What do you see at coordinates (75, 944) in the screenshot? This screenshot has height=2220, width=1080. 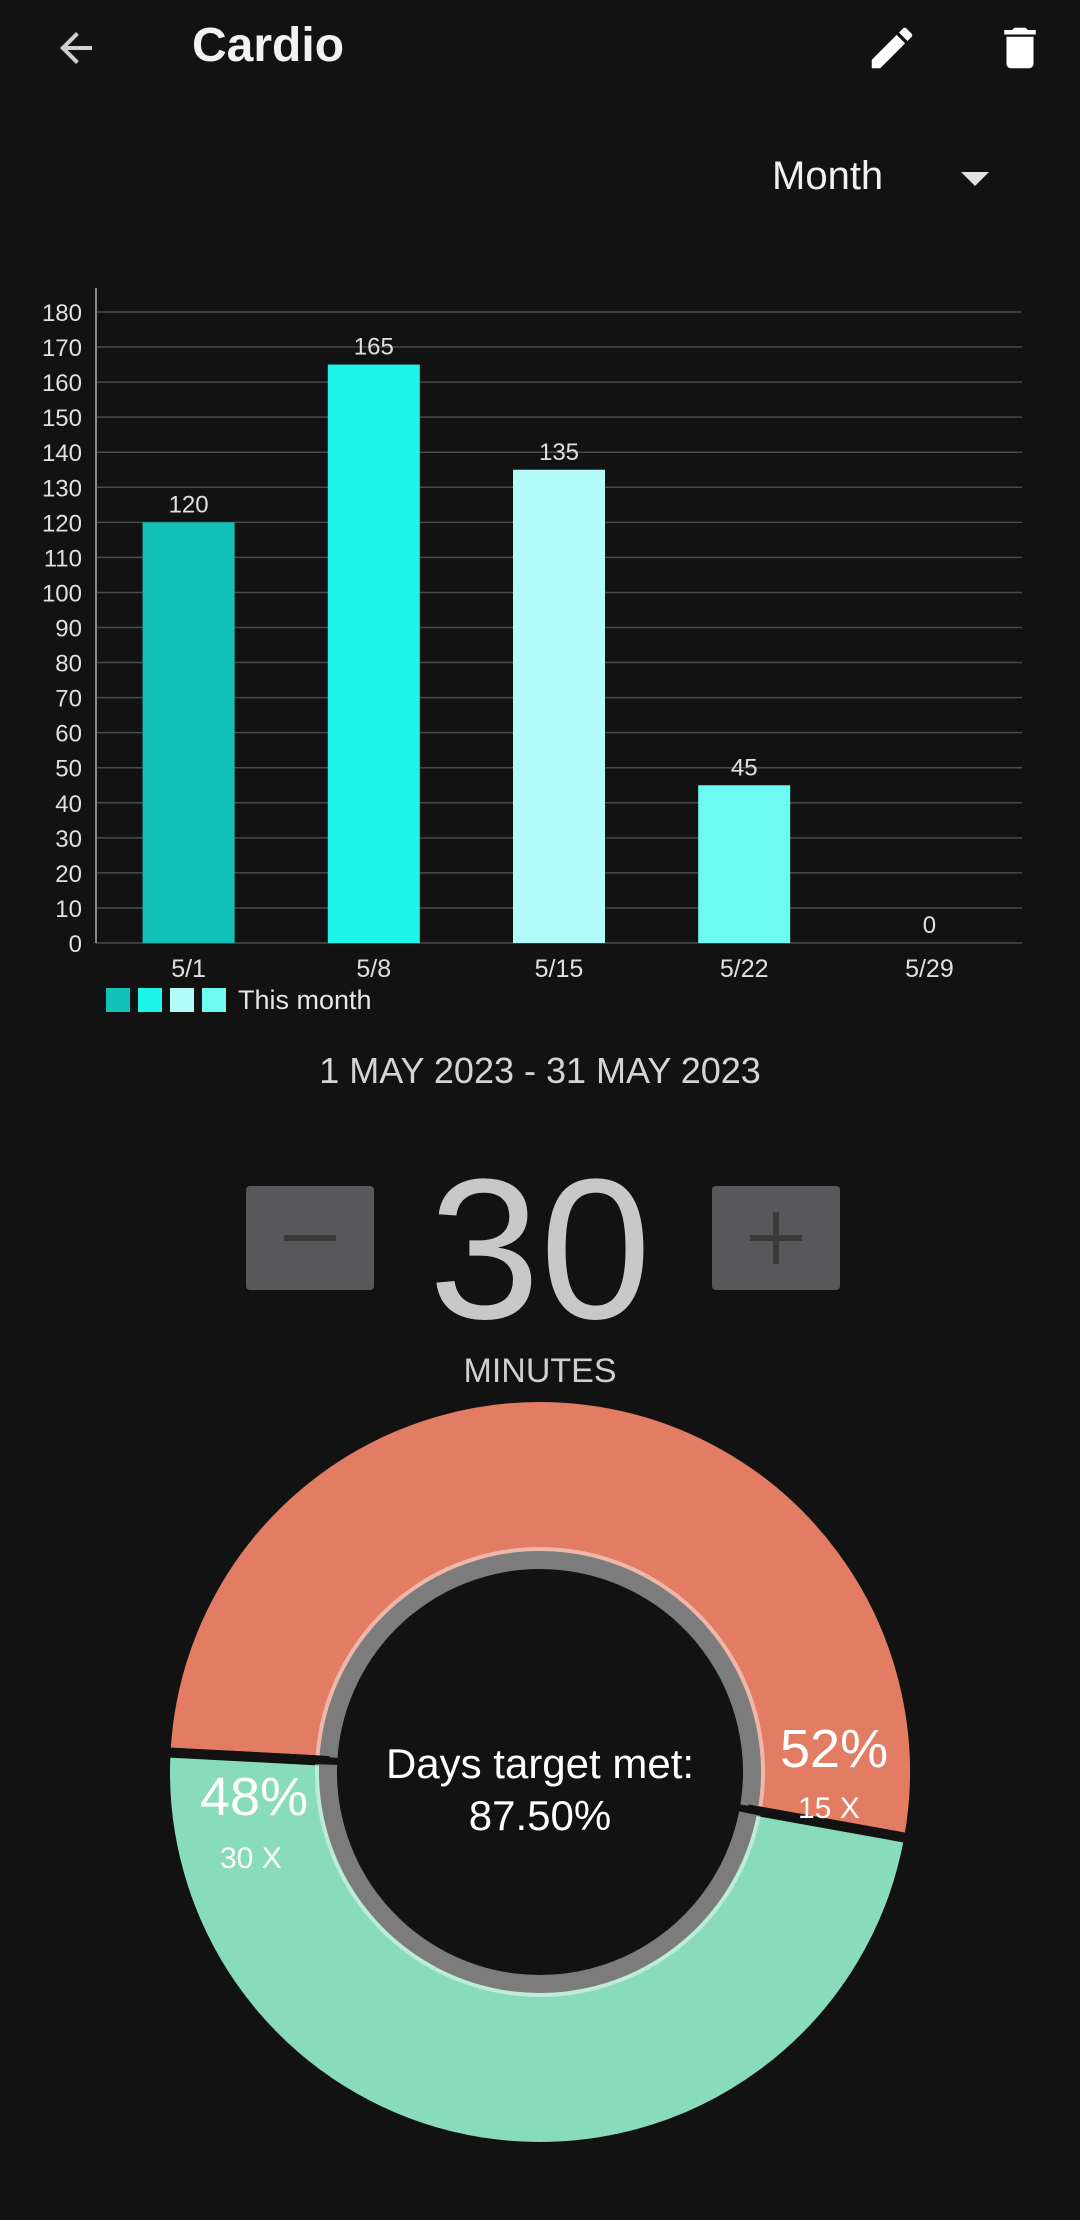 I see `y-tick-label: 0` at bounding box center [75, 944].